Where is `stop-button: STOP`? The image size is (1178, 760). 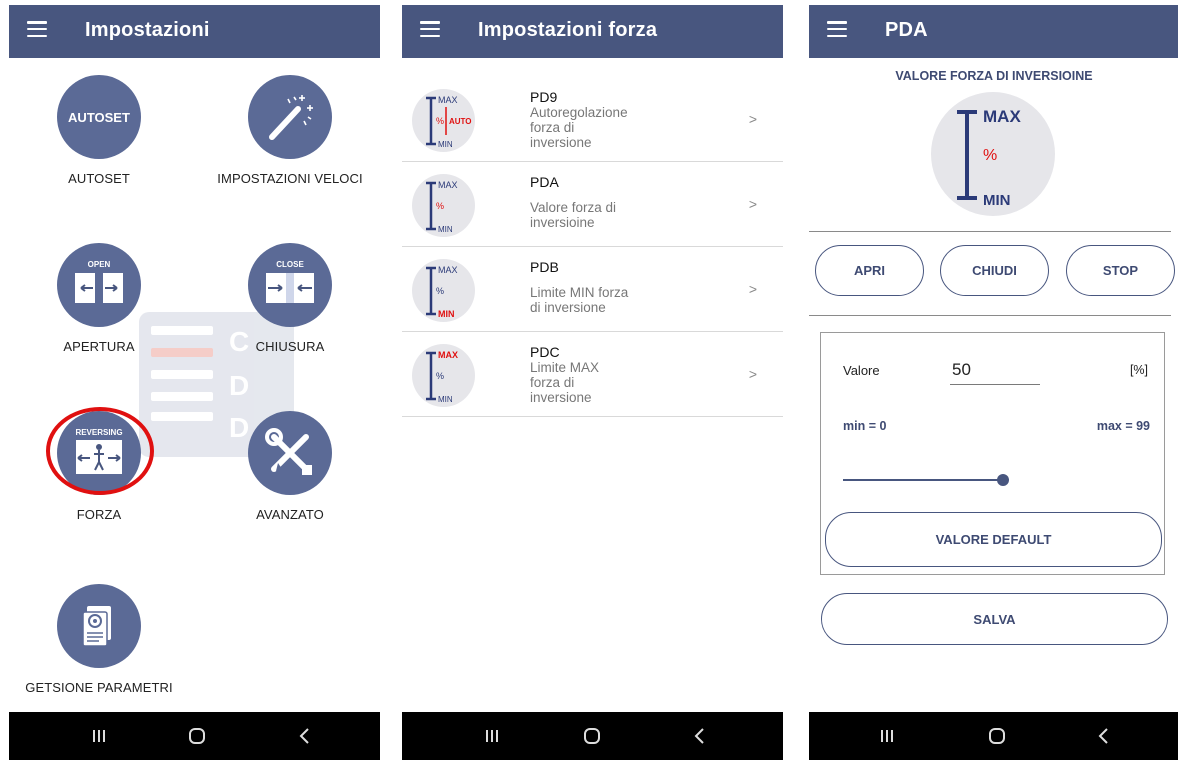 stop-button: STOP is located at coordinates (1120, 270).